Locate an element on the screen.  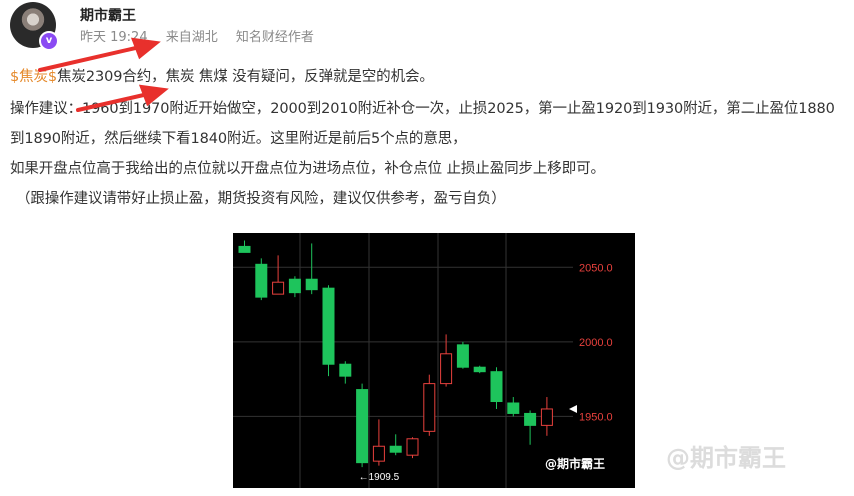
price-tick-label: 2000.0 is located at coordinates (596, 343).